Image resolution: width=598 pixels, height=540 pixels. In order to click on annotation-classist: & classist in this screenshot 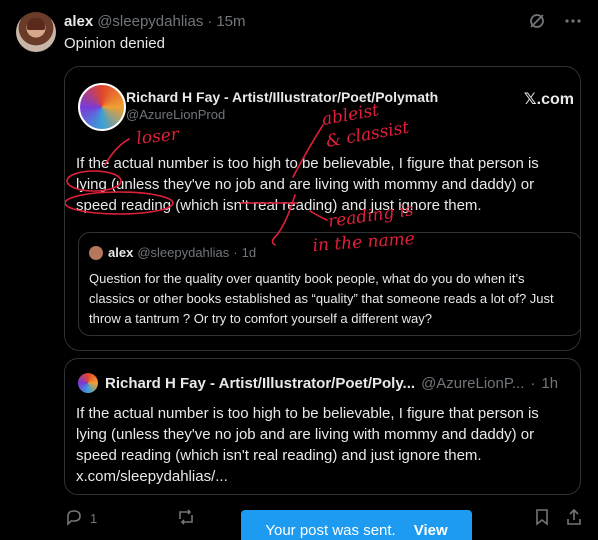, I will do `click(367, 135)`.